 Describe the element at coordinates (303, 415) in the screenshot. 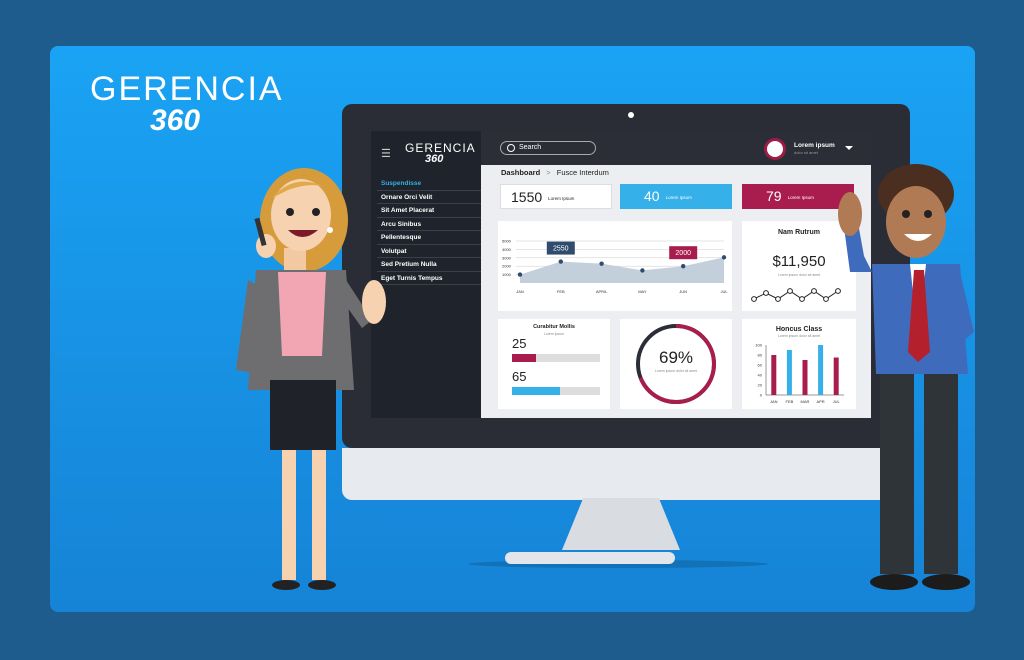

I see `woman-skirt` at that location.